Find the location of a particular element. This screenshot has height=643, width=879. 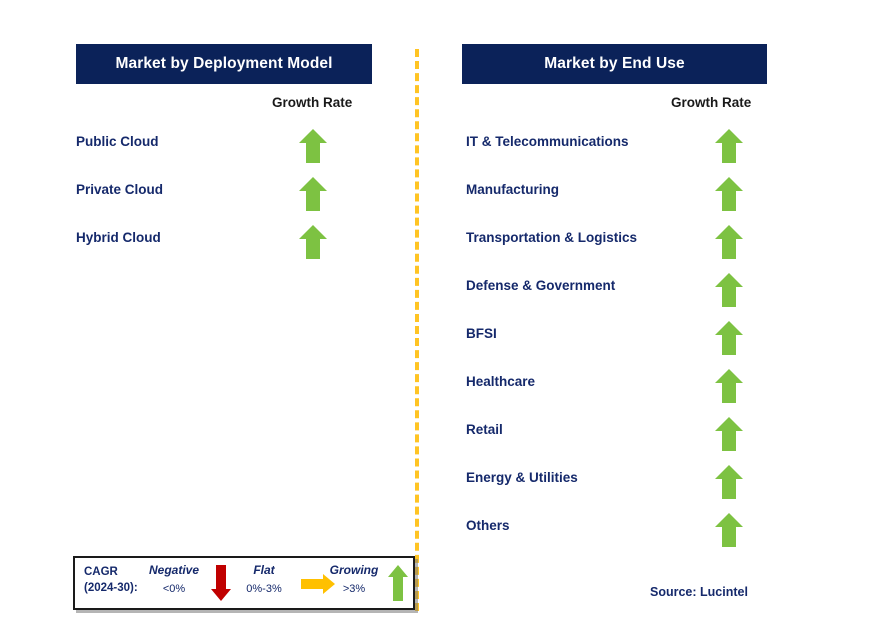

legend-item-negative: Negative <0% is located at coordinates (174, 581).